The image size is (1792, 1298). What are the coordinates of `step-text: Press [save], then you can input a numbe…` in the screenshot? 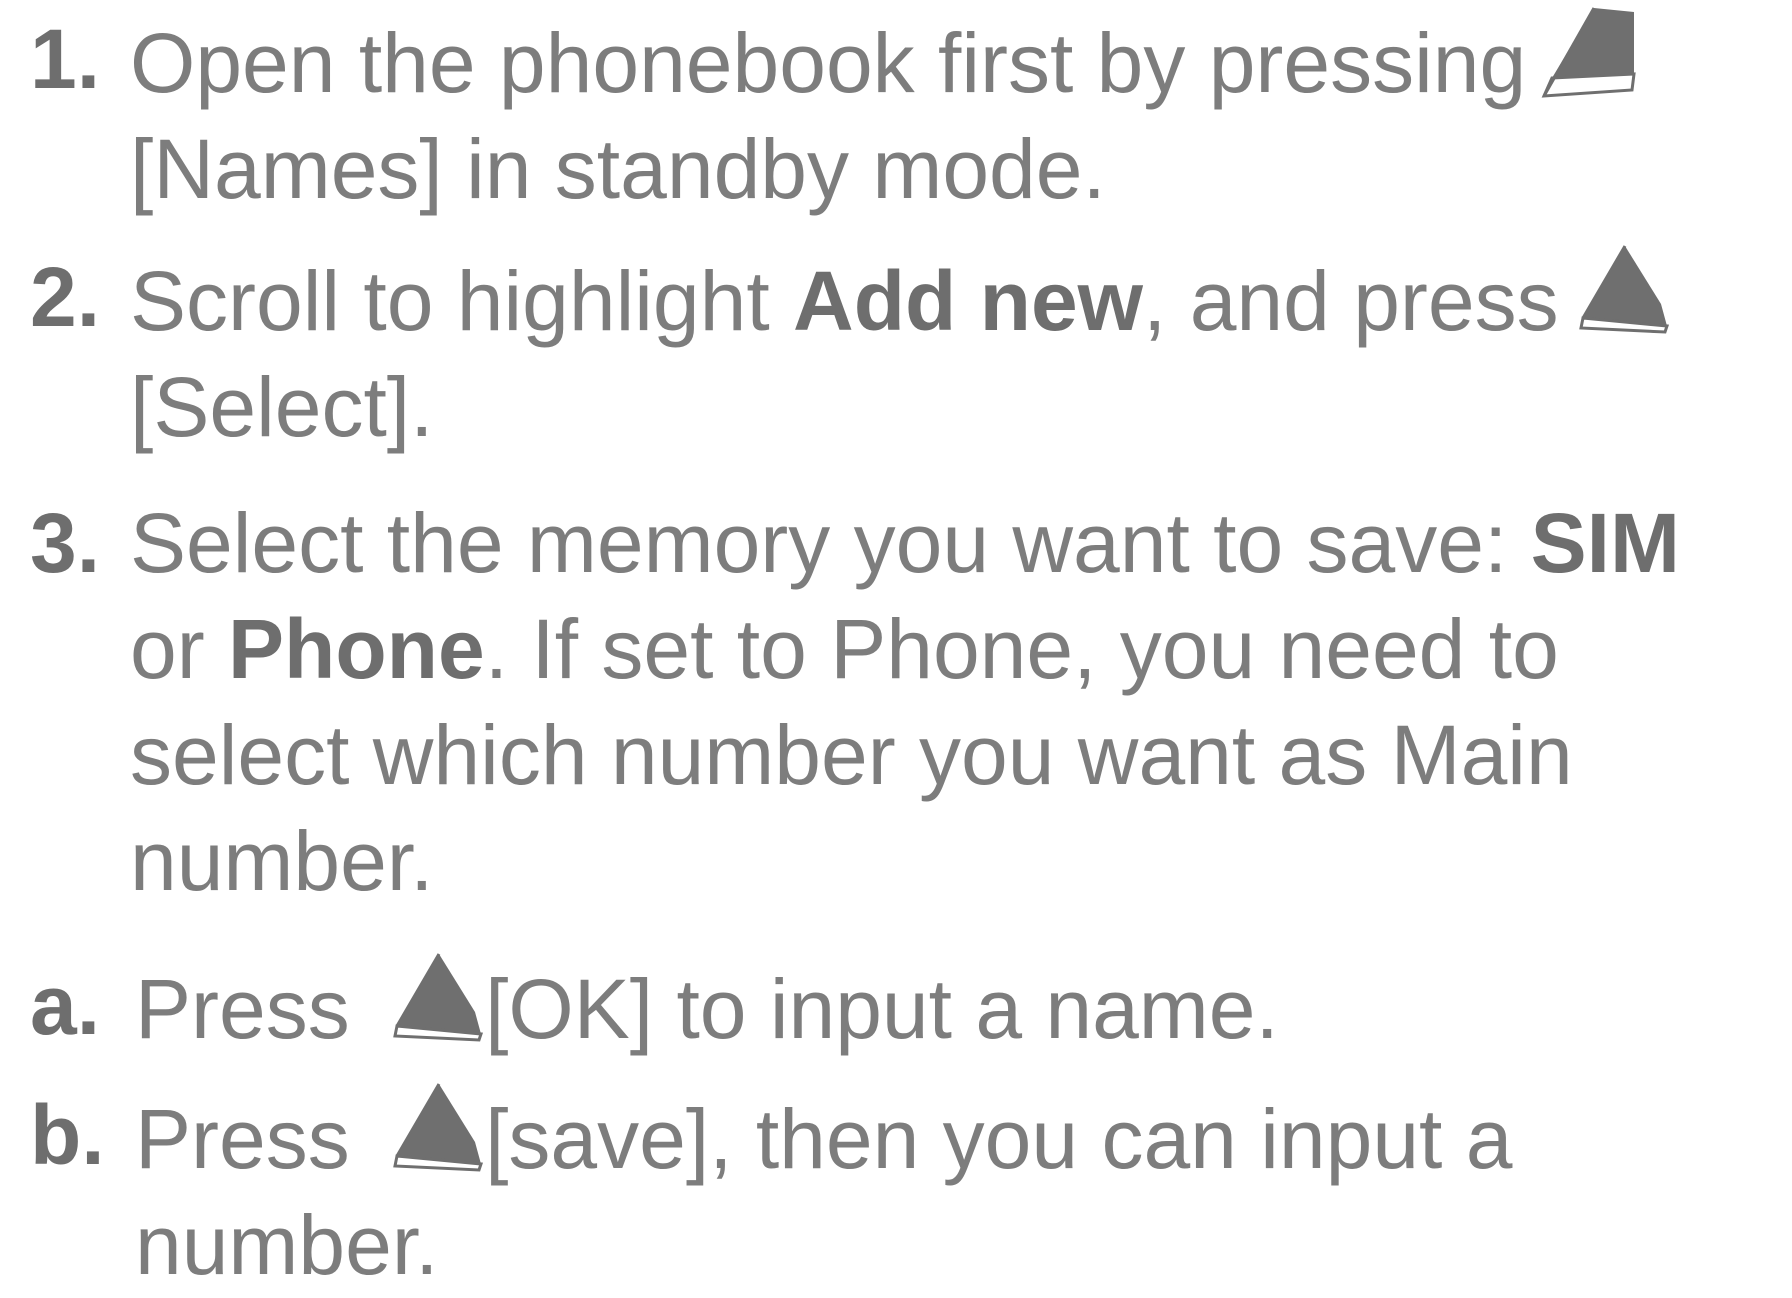 It's located at (823, 1190).